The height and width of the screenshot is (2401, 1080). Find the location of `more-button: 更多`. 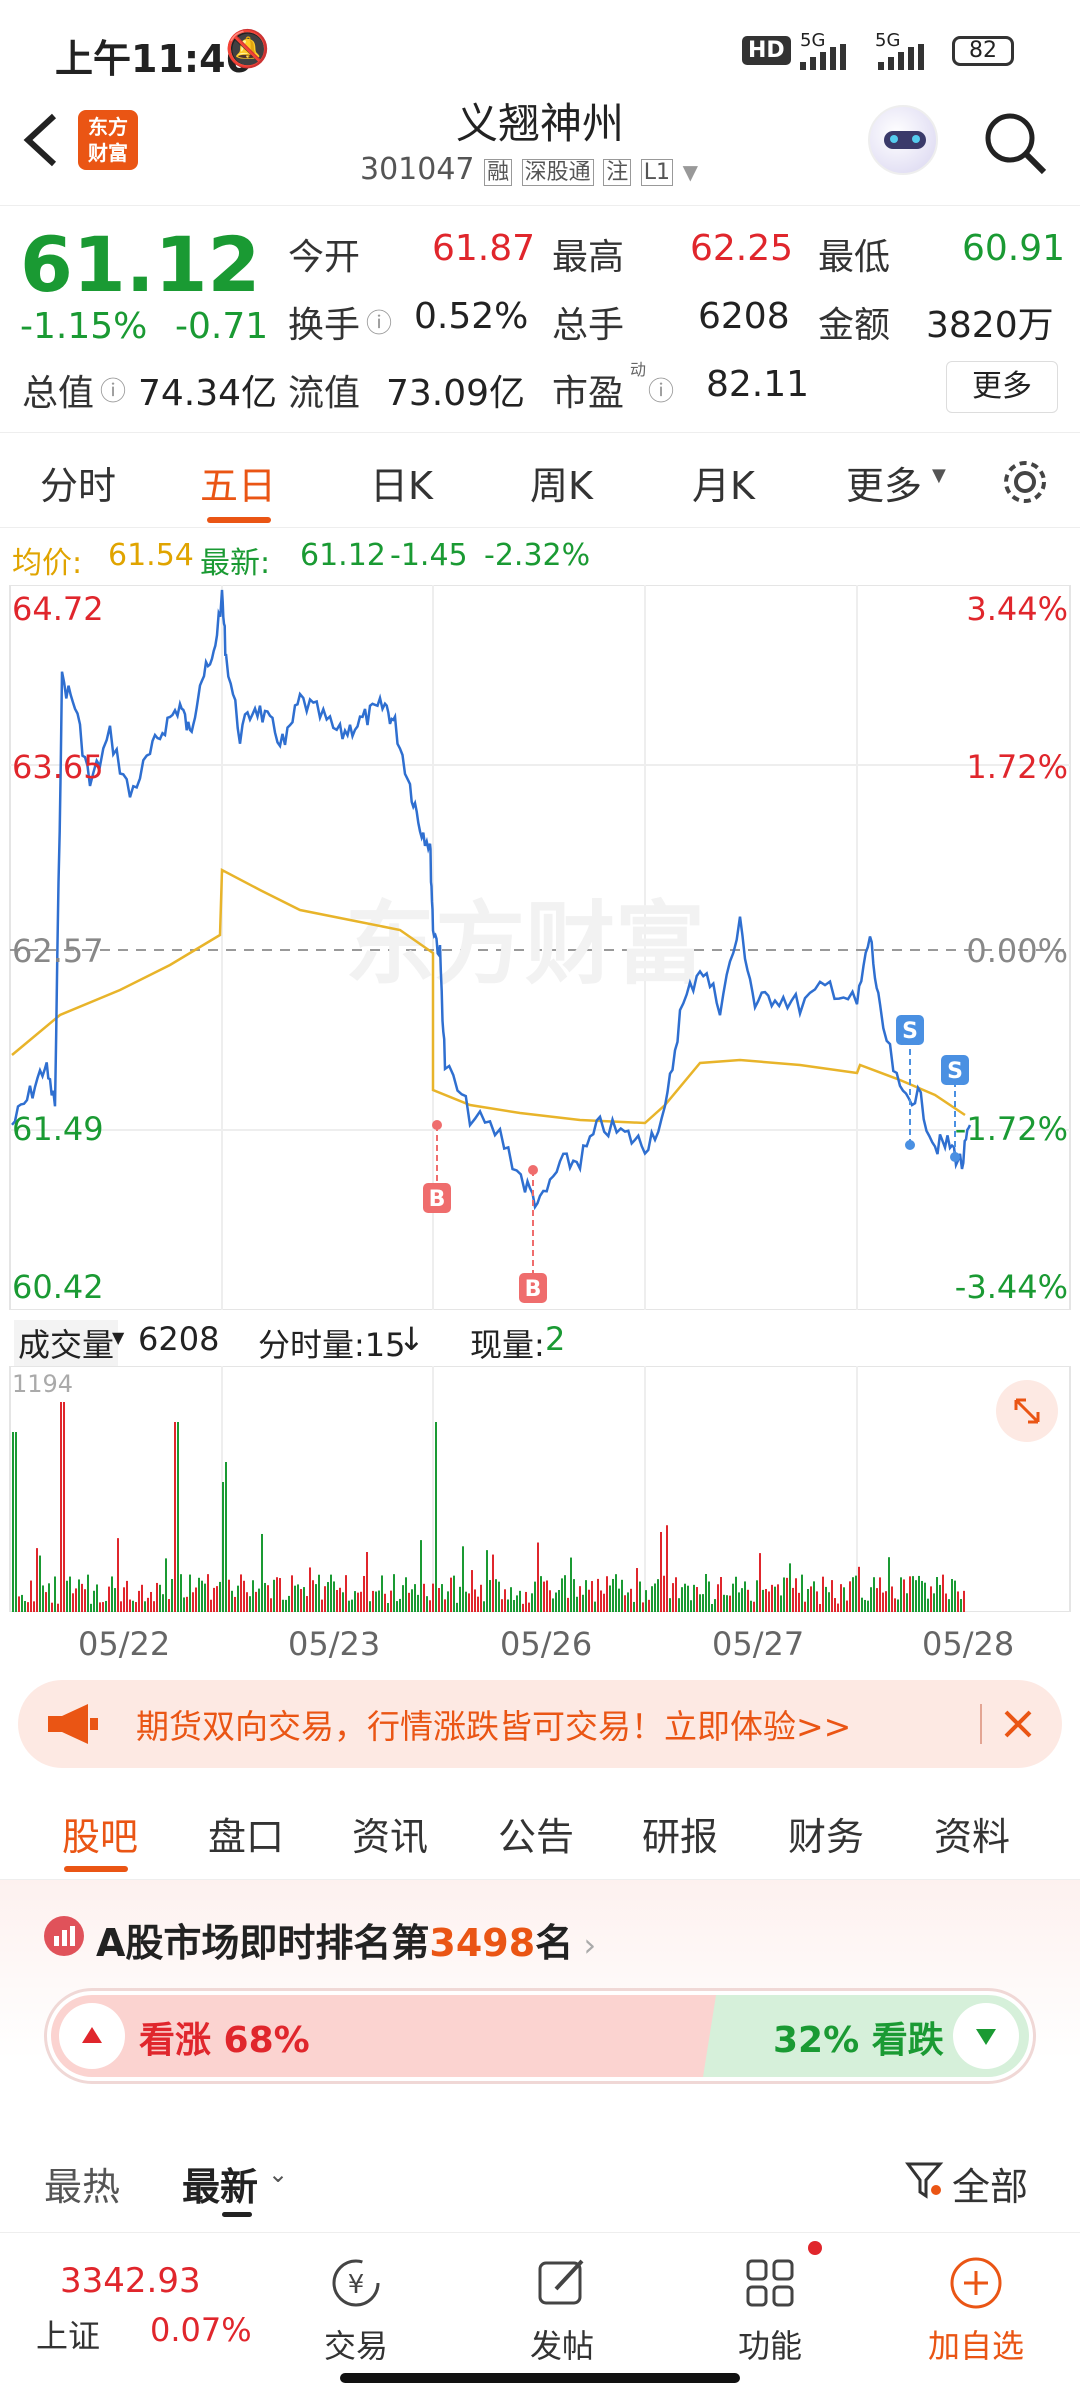

more-button: 更多 is located at coordinates (1002, 387).